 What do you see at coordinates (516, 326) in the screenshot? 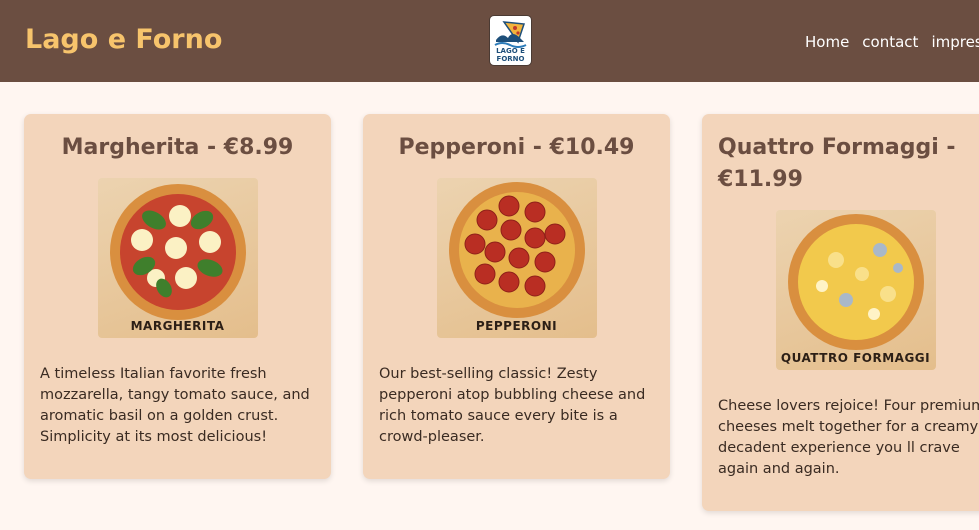
I see `image-caption: PEPPERONI` at bounding box center [516, 326].